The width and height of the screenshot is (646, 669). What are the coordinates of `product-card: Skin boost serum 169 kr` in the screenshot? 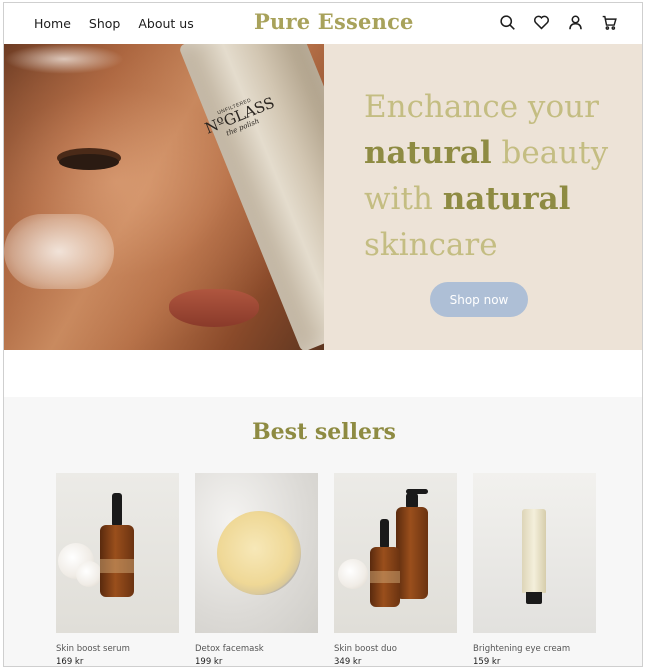 It's located at (117, 570).